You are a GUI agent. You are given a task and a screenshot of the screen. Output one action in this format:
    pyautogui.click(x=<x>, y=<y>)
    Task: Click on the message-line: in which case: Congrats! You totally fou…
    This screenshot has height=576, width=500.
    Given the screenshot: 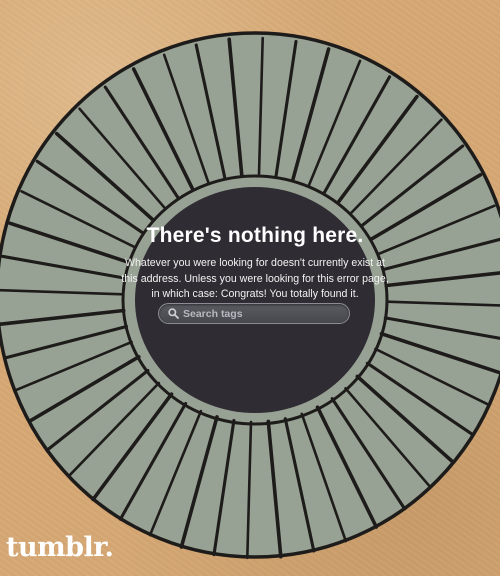 What is the action you would take?
    pyautogui.click(x=255, y=294)
    